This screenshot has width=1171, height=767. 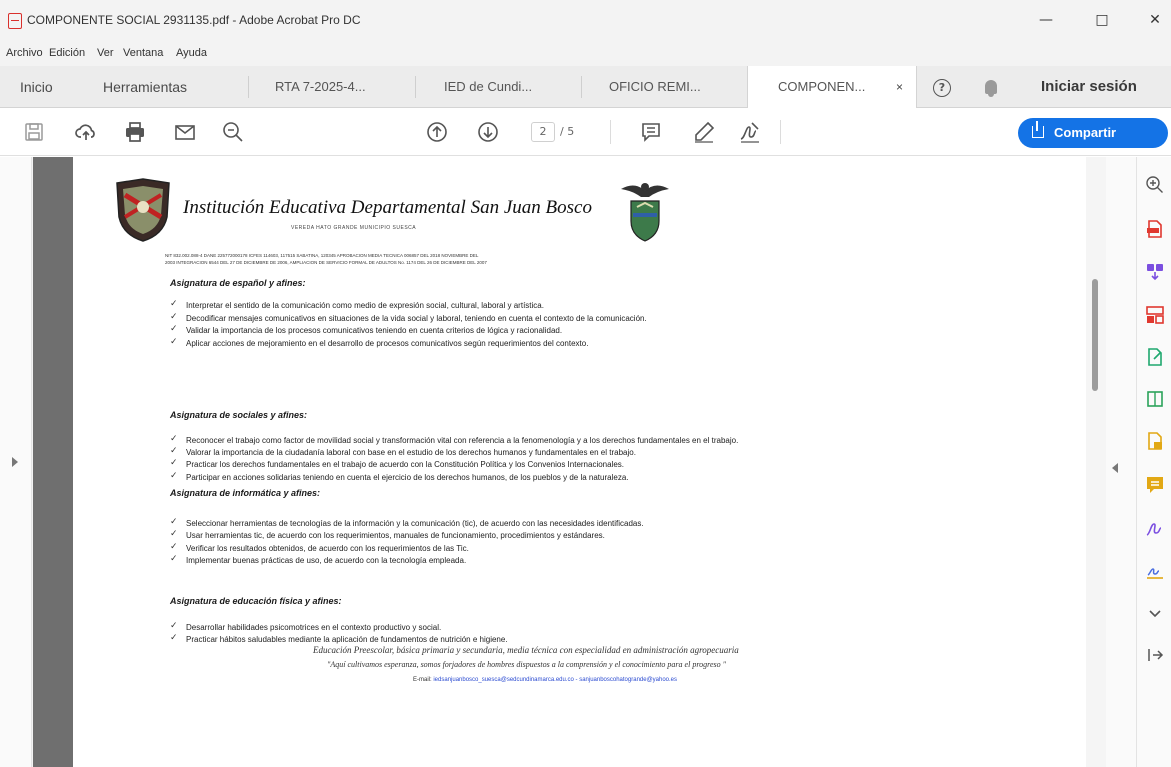 I want to click on previous-page-icon, so click(x=437, y=132).